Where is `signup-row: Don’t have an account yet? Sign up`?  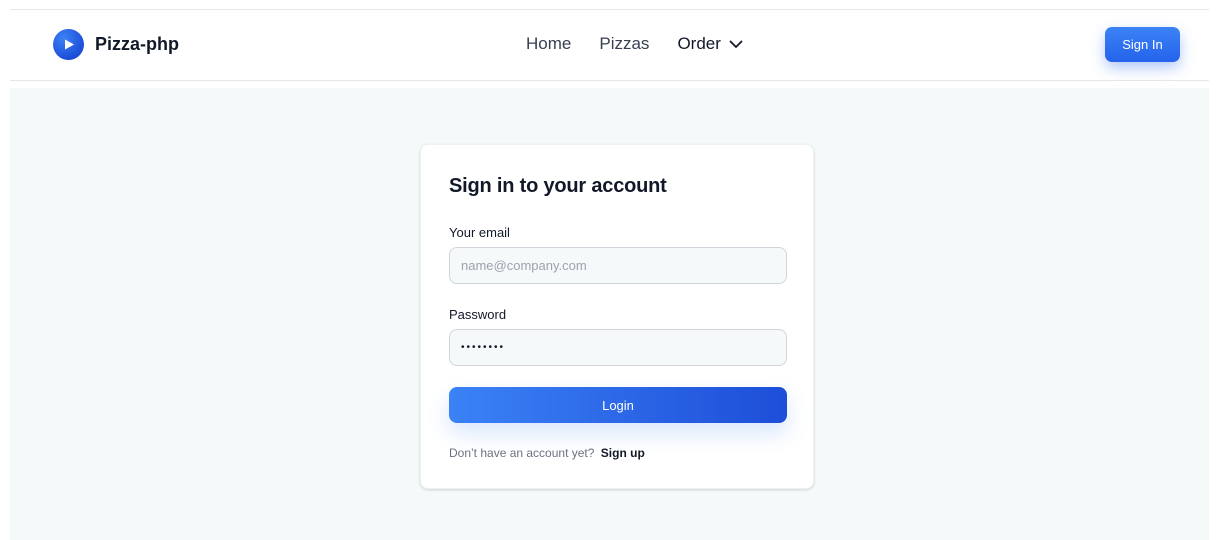 signup-row: Don’t have an account yet? Sign up is located at coordinates (547, 453).